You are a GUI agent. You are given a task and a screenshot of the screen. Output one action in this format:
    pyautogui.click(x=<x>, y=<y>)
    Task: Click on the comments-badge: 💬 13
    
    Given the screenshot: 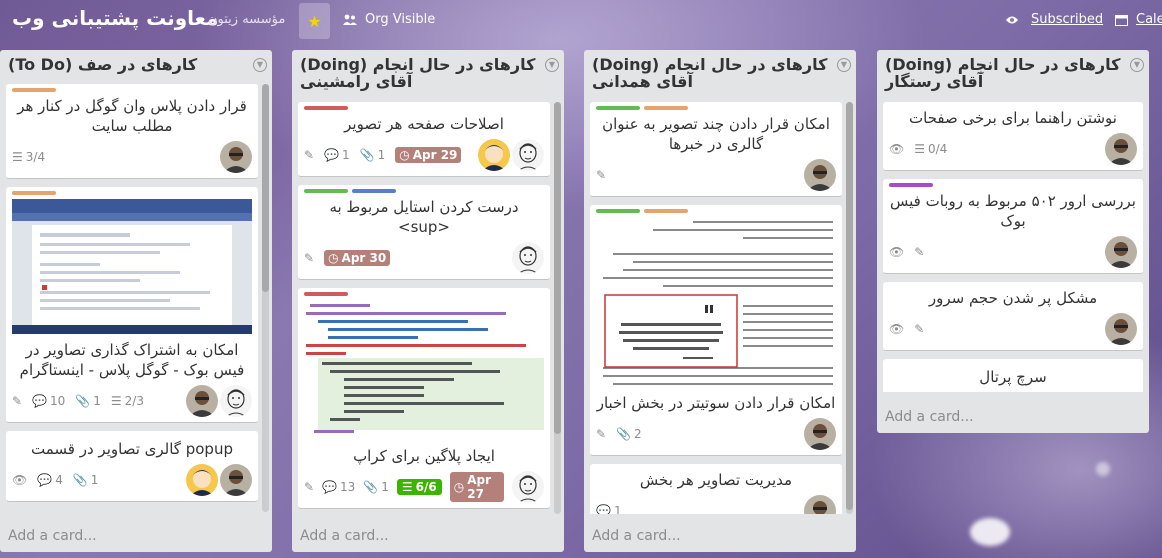 What is the action you would take?
    pyautogui.click(x=338, y=487)
    